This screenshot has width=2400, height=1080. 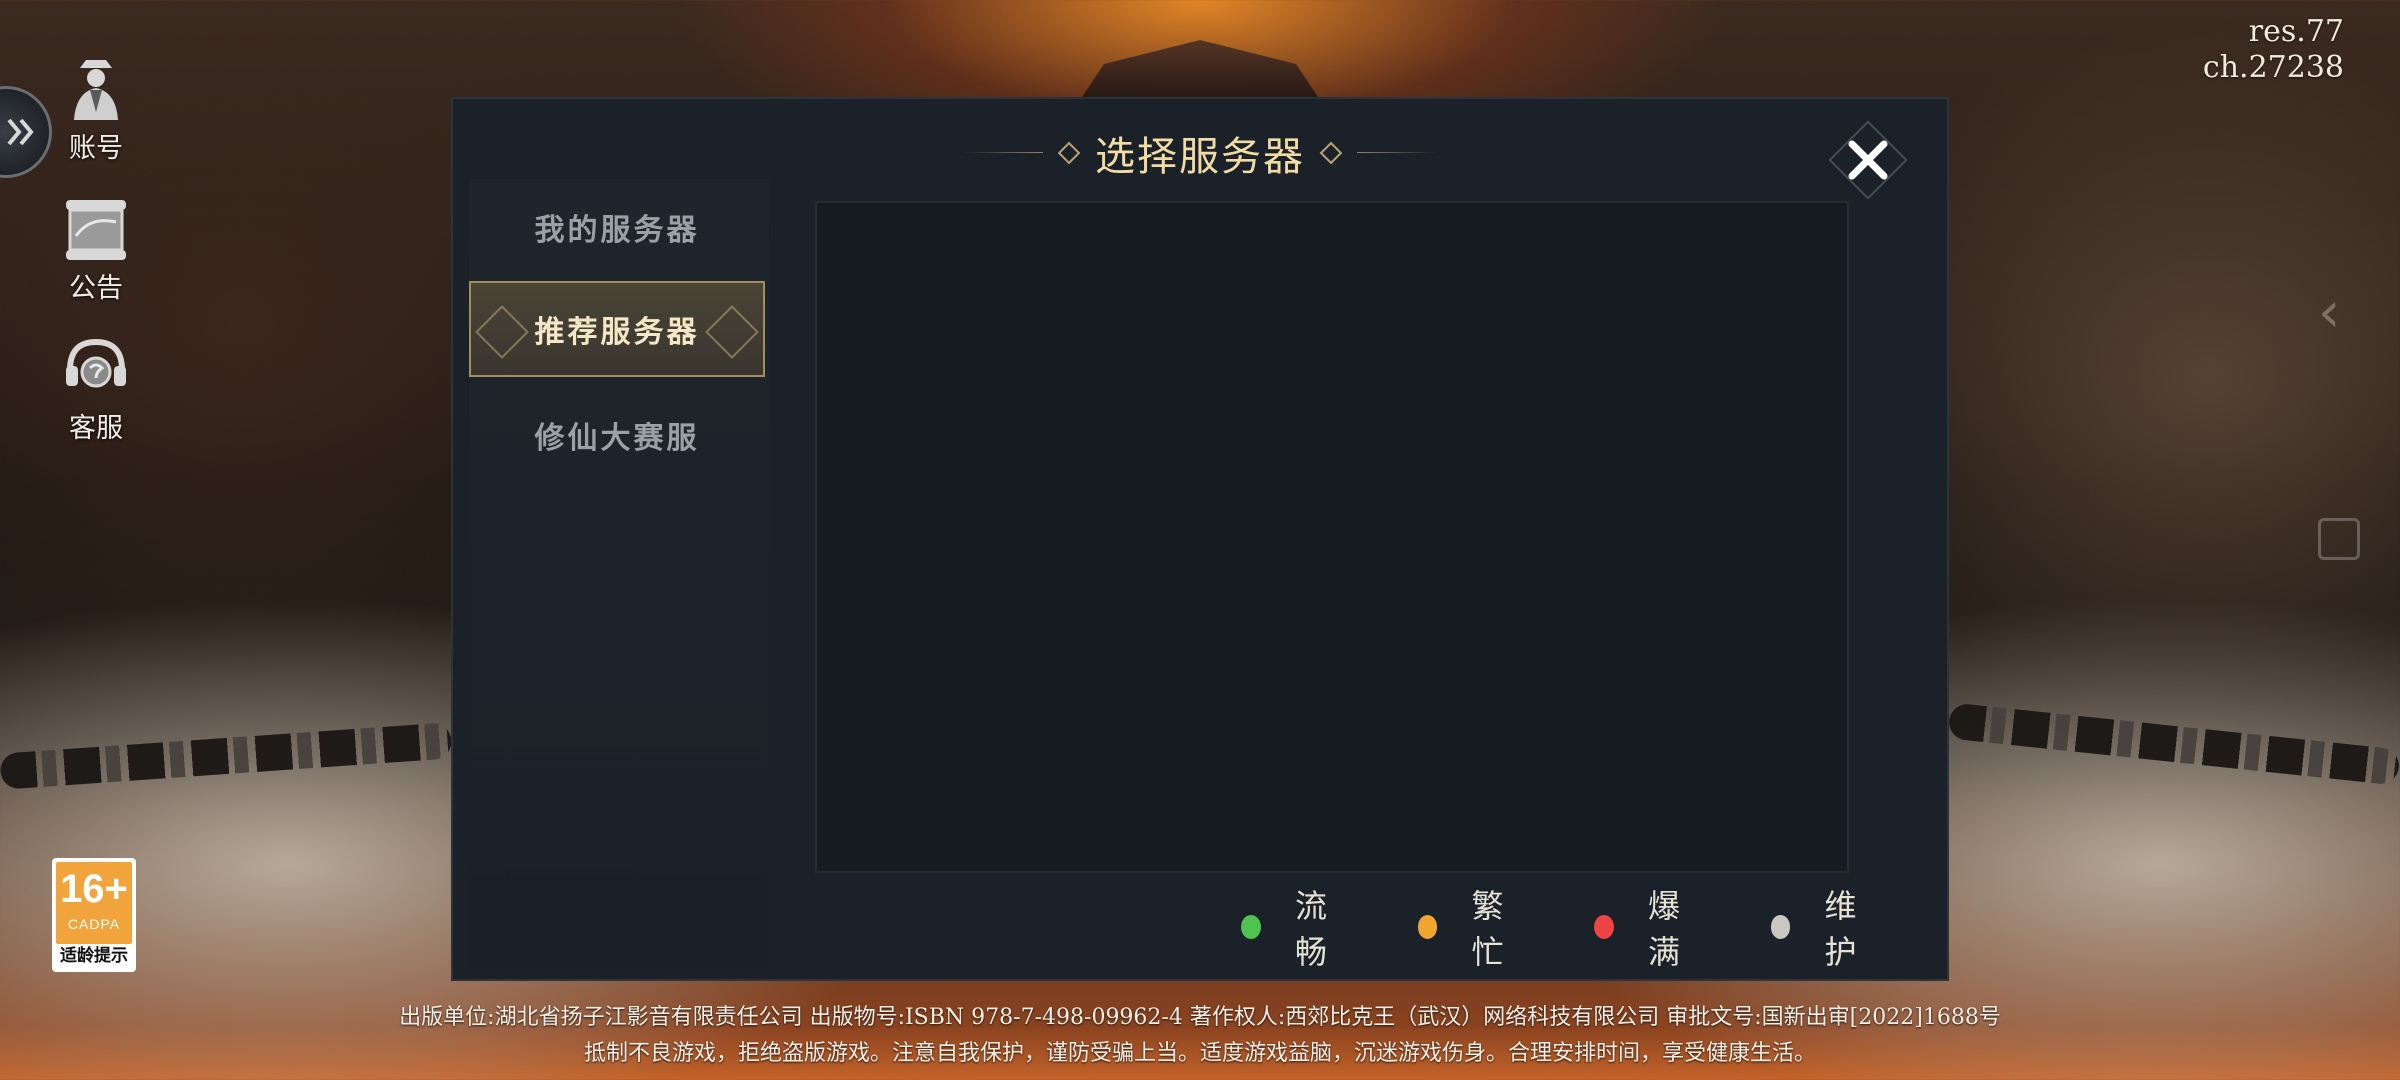 What do you see at coordinates (94, 889) in the screenshot?
I see `age-rating-number: 16+` at bounding box center [94, 889].